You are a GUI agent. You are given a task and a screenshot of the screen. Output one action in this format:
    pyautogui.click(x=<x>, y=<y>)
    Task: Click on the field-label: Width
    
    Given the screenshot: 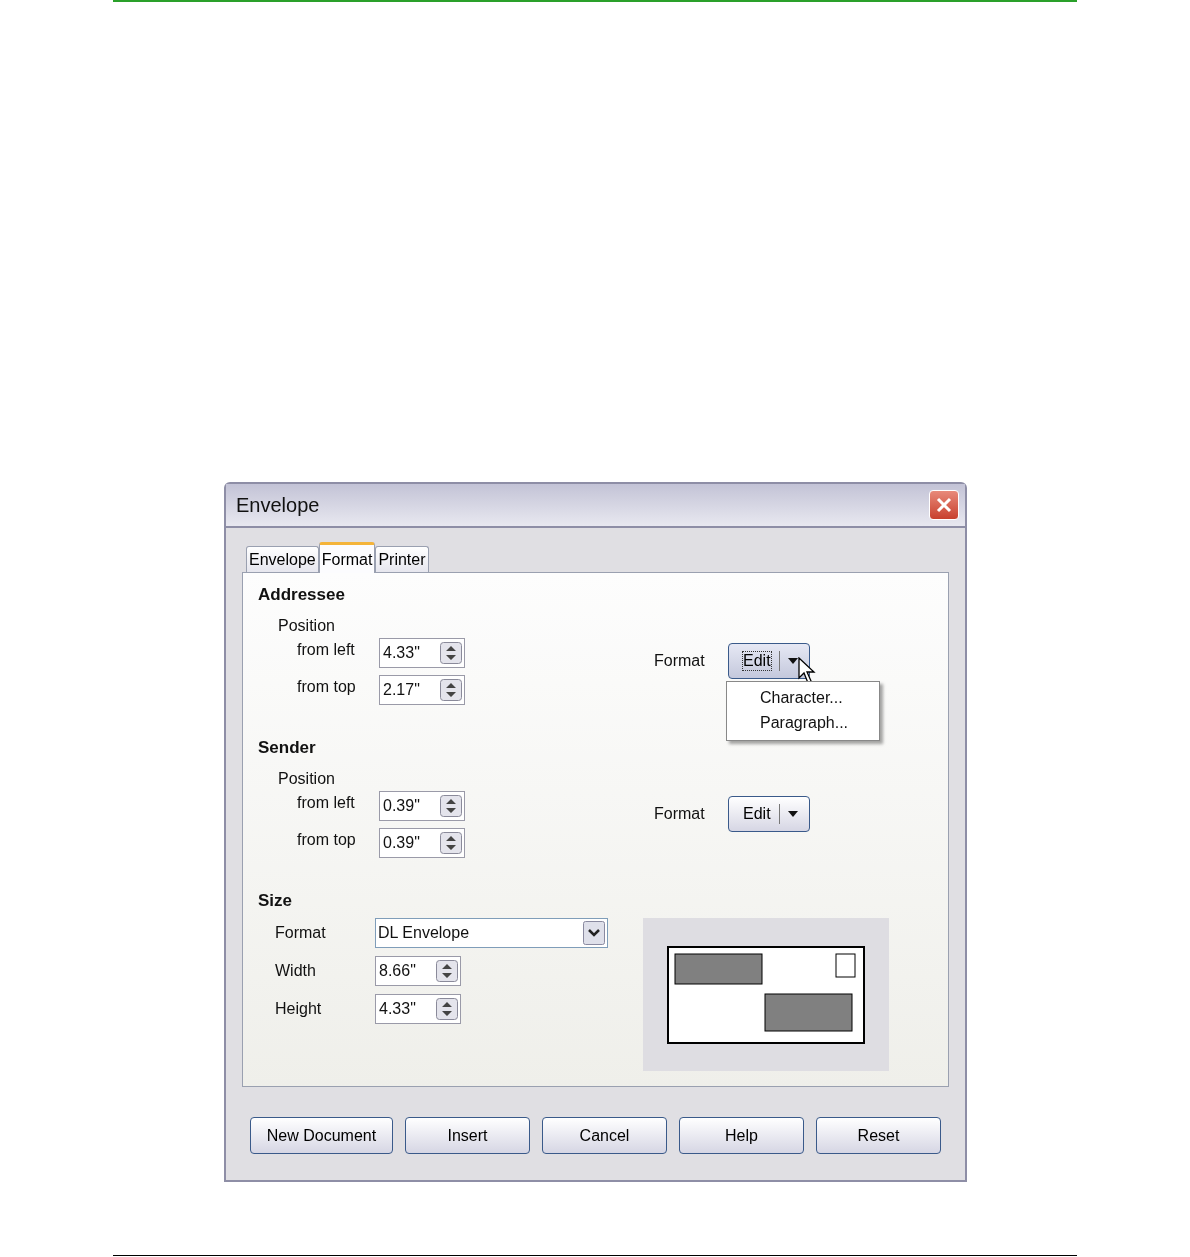 What is the action you would take?
    pyautogui.click(x=296, y=971)
    